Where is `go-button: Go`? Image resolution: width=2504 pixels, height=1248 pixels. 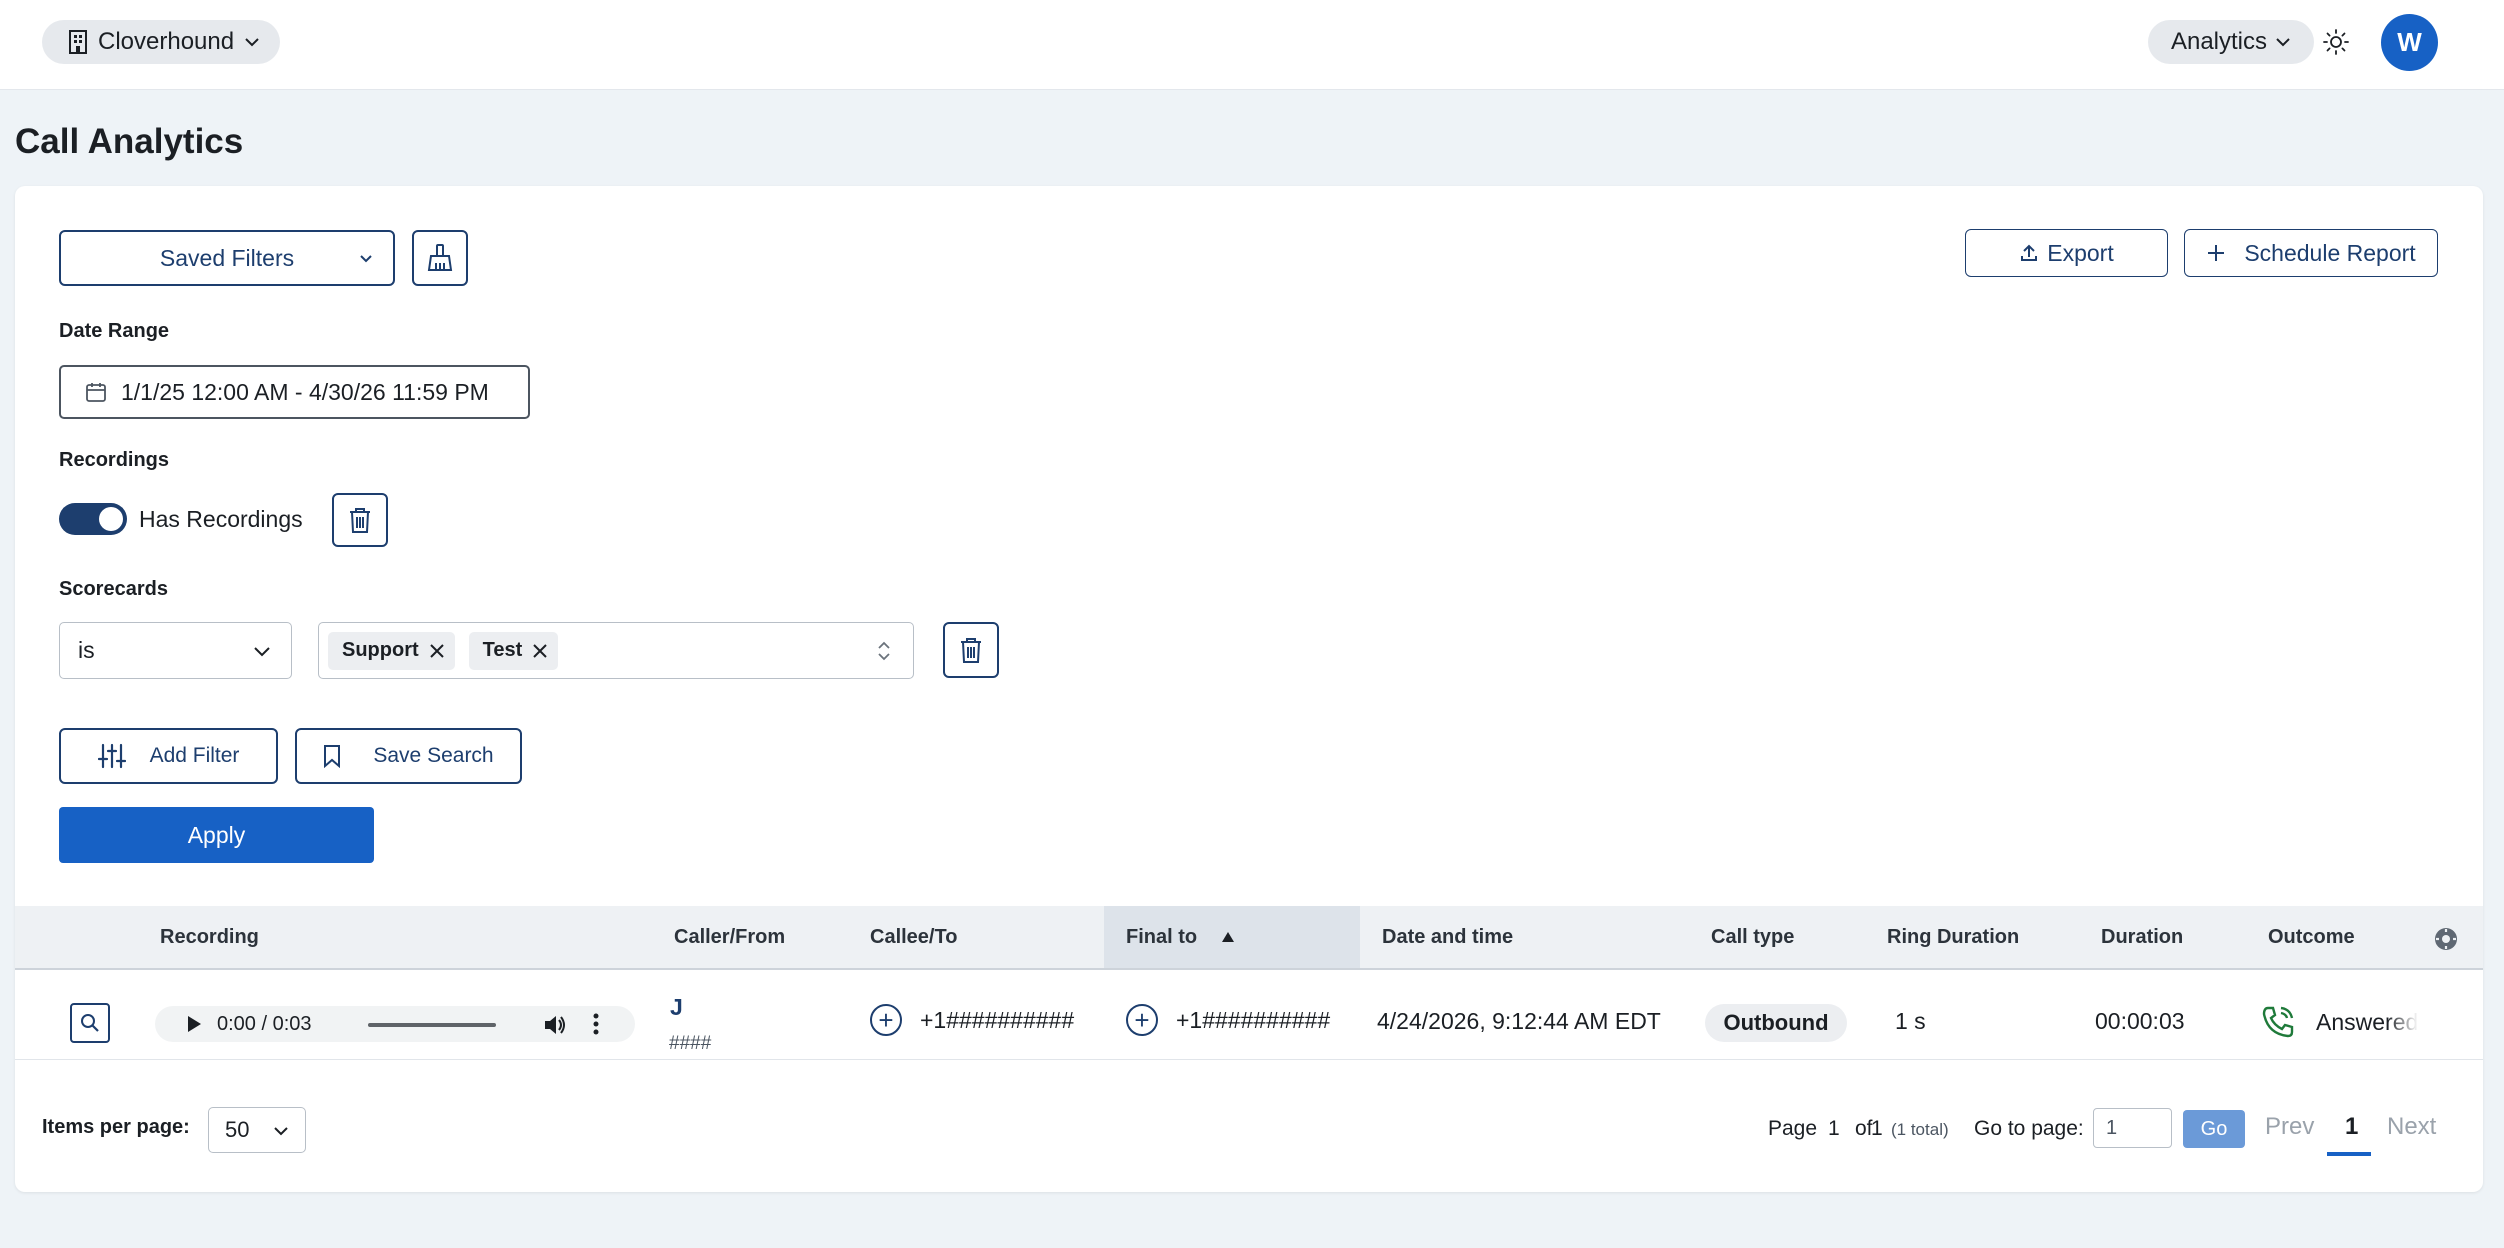 go-button: Go is located at coordinates (2214, 1129).